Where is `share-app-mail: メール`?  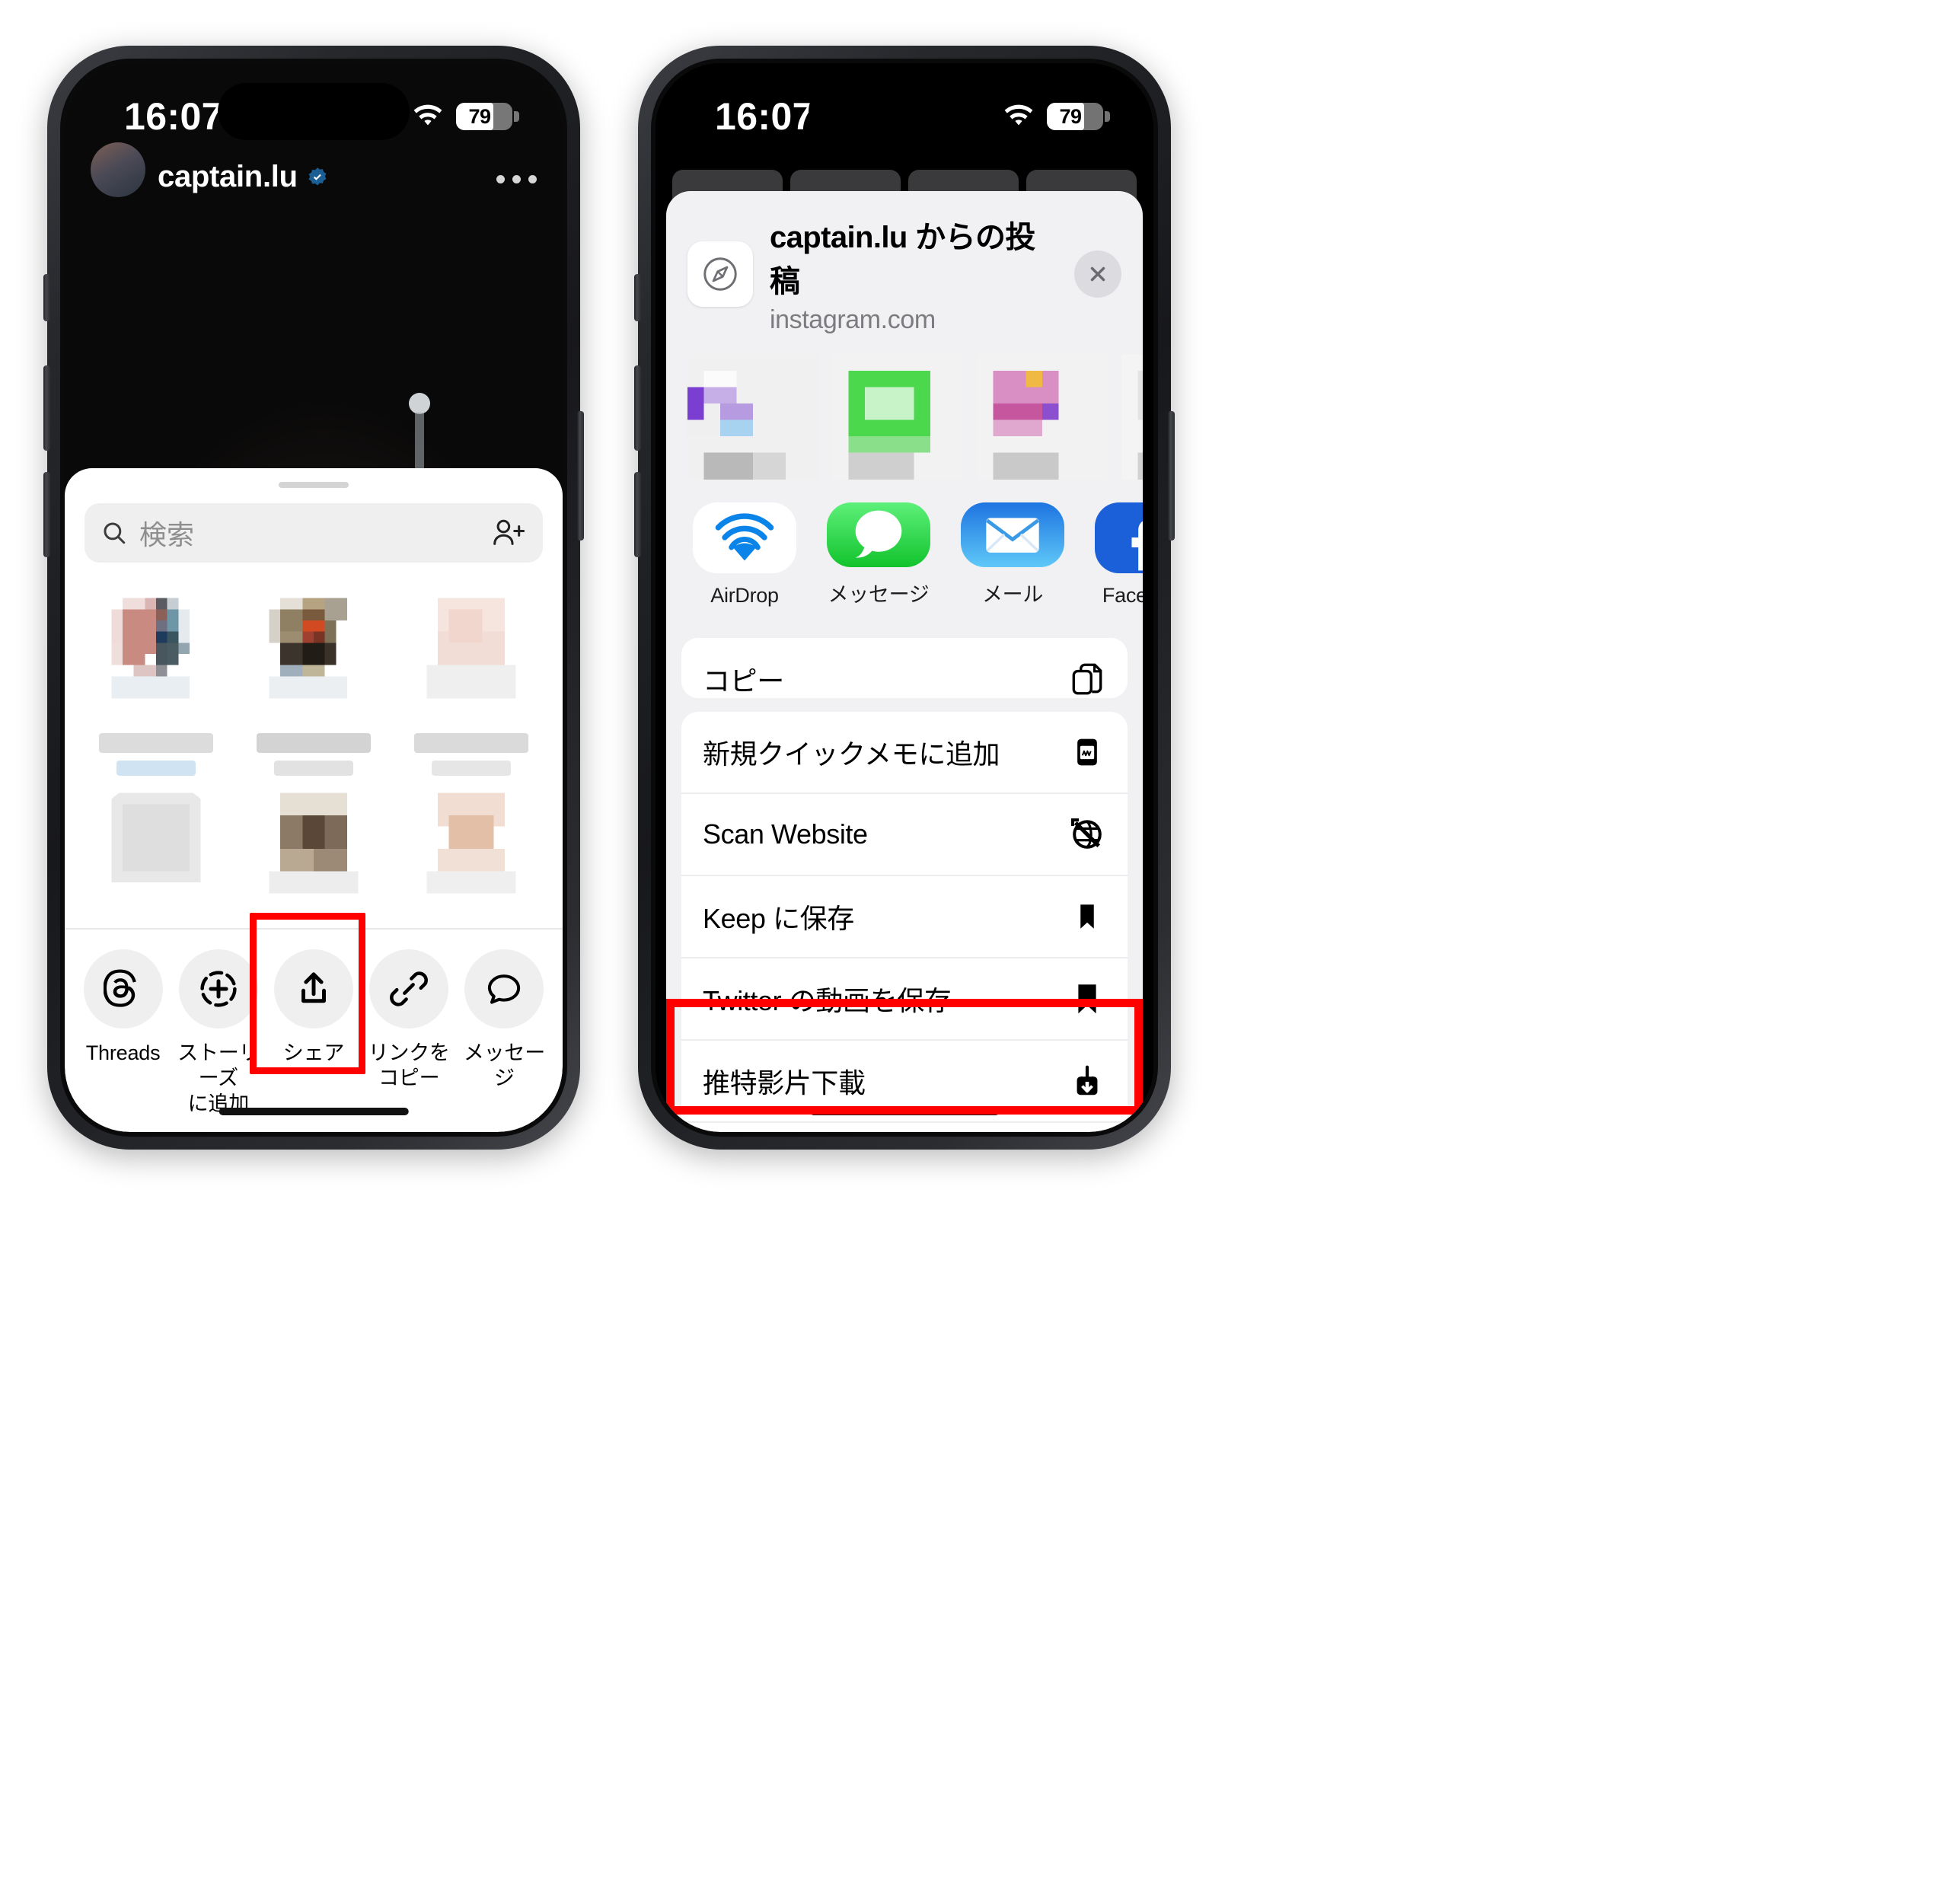 share-app-mail: メール is located at coordinates (1013, 555).